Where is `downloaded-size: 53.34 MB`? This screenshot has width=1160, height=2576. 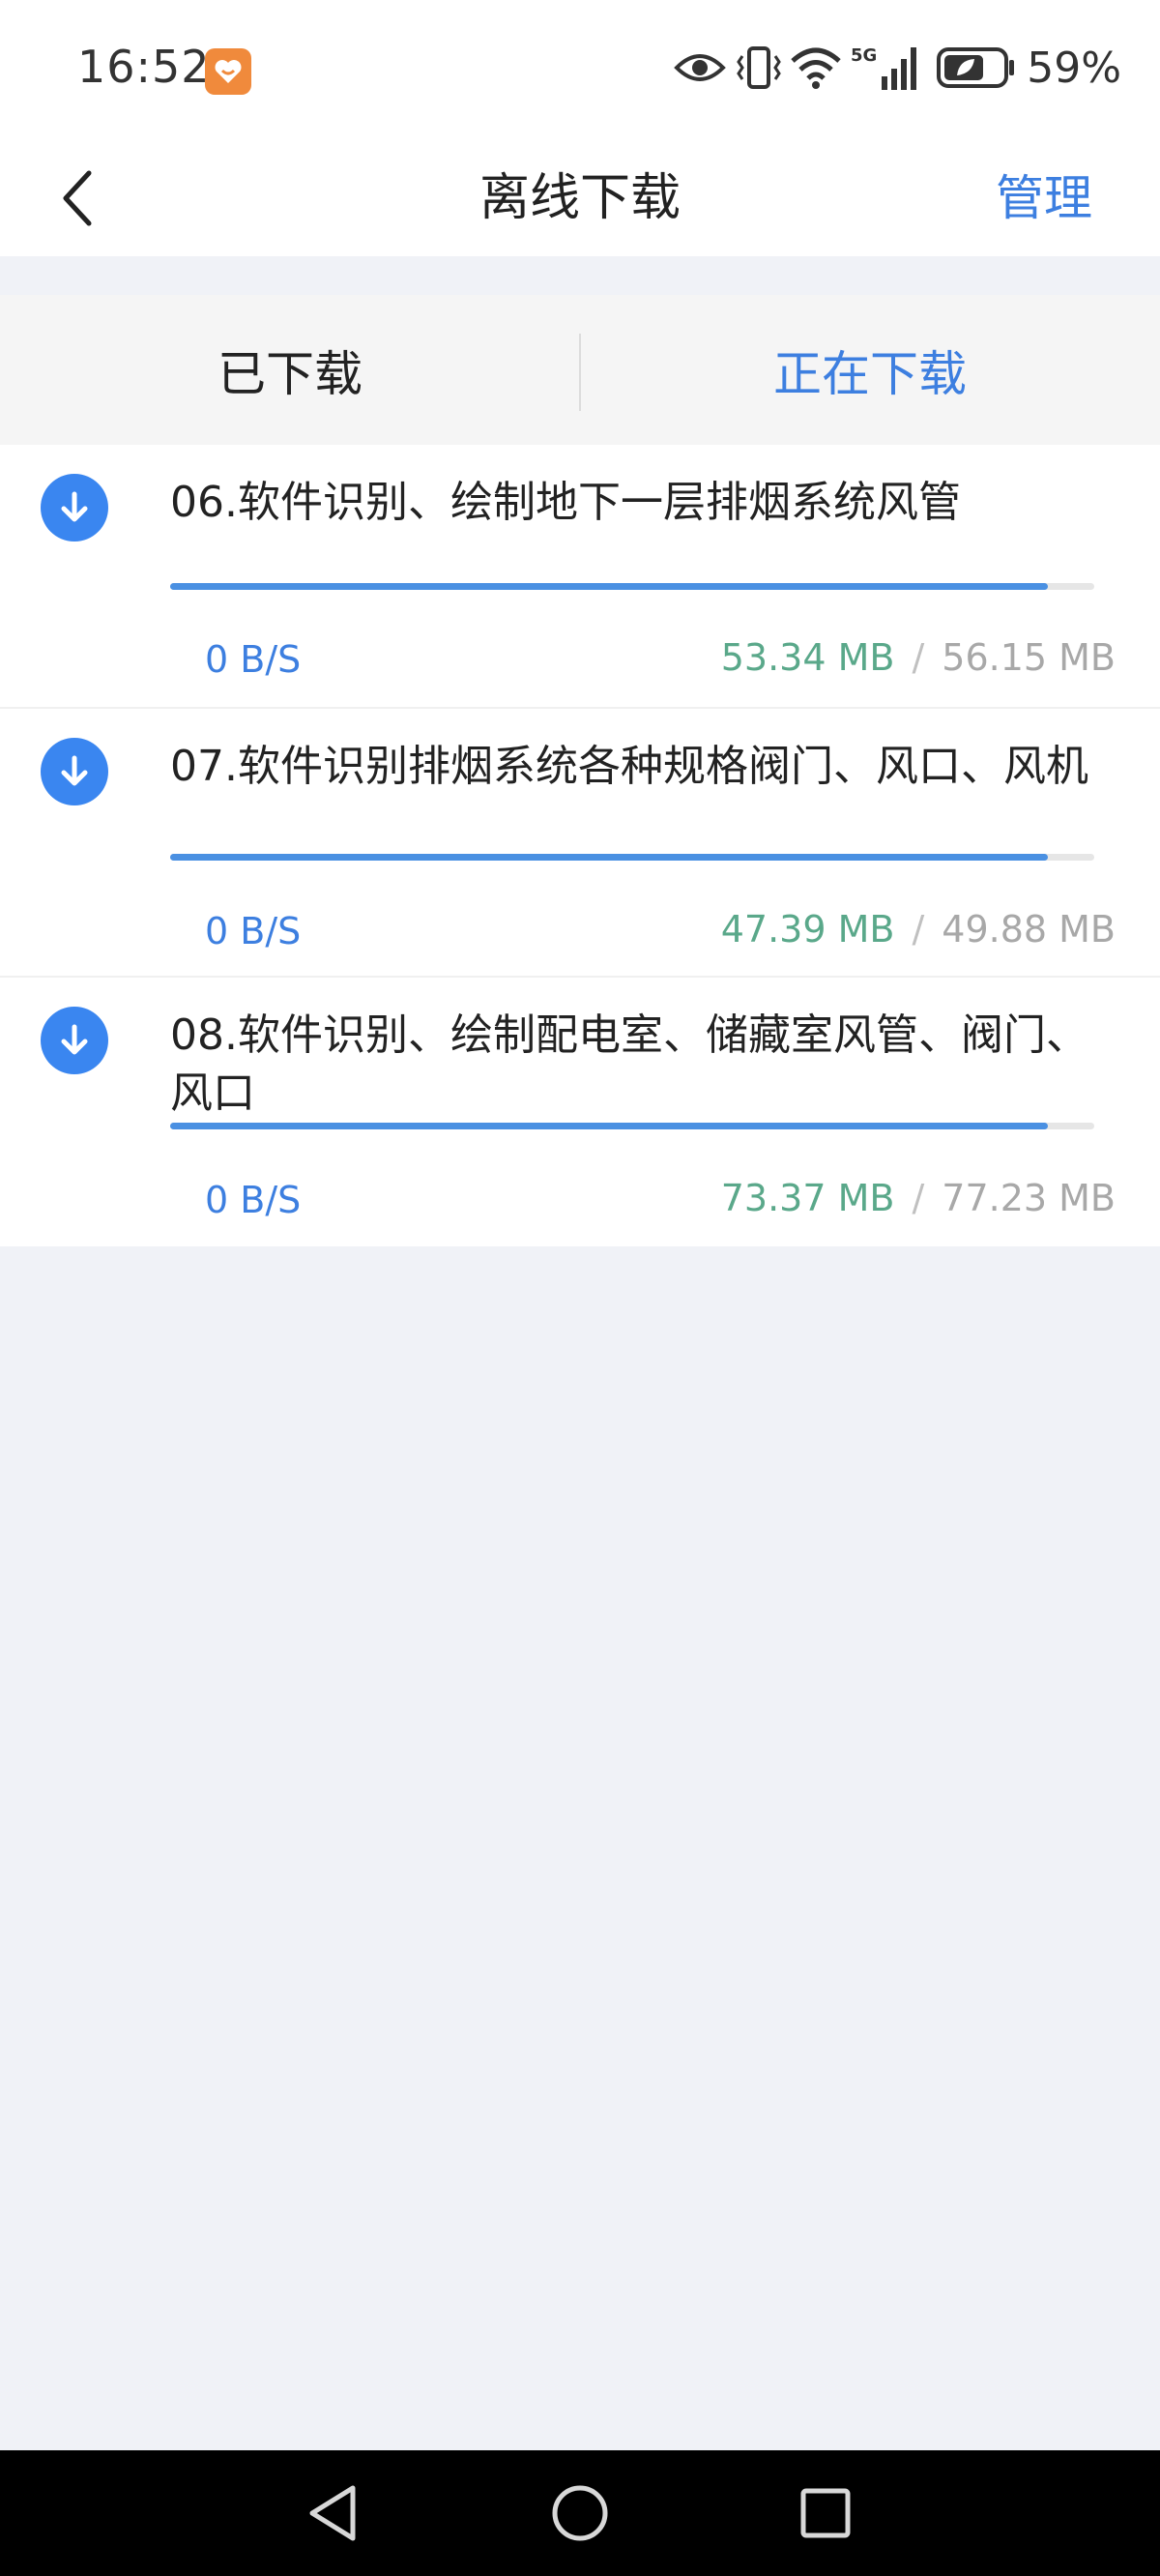
downloaded-size: 53.34 MB is located at coordinates (808, 657).